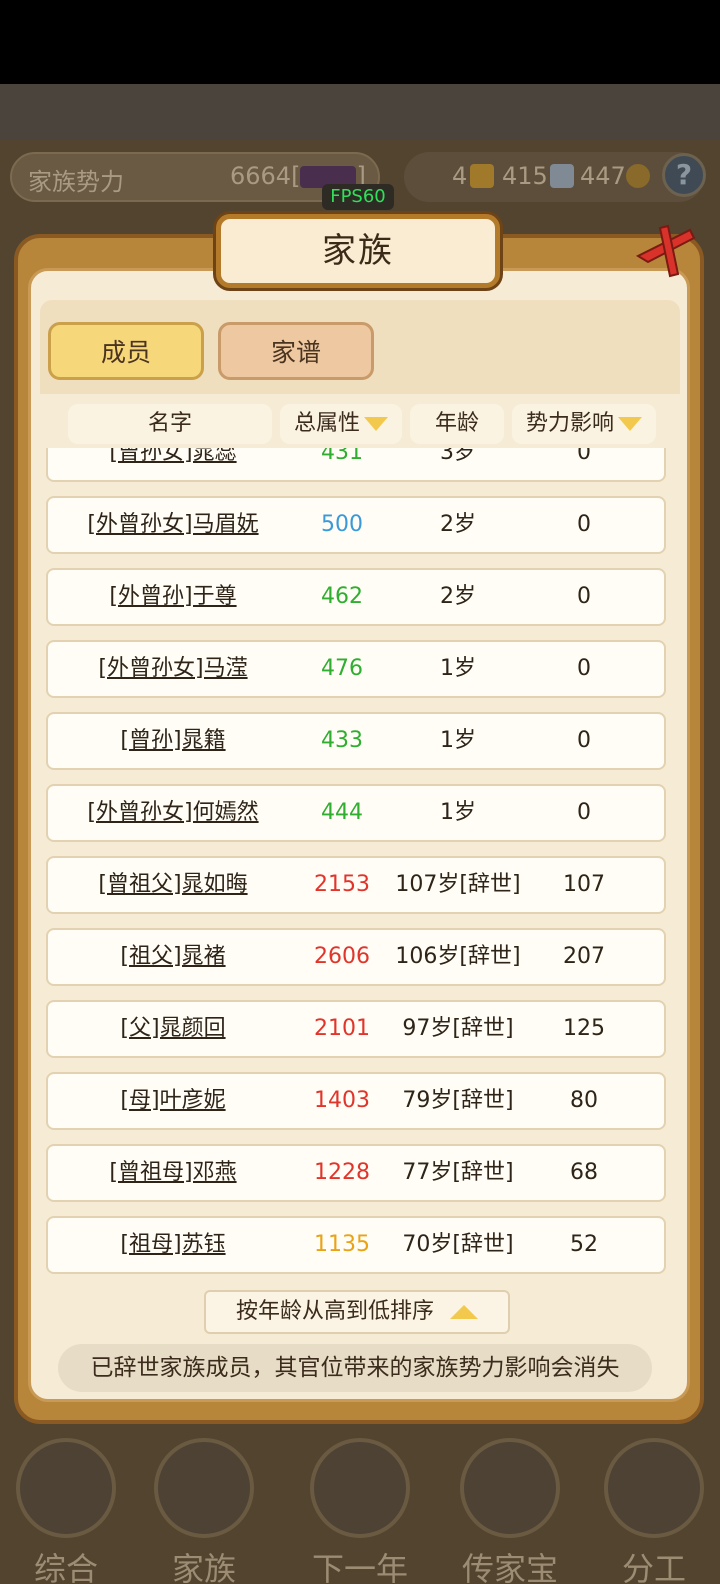 This screenshot has height=1584, width=720. Describe the element at coordinates (458, 1028) in the screenshot. I see `member-age: 97岁[辞世]` at that location.